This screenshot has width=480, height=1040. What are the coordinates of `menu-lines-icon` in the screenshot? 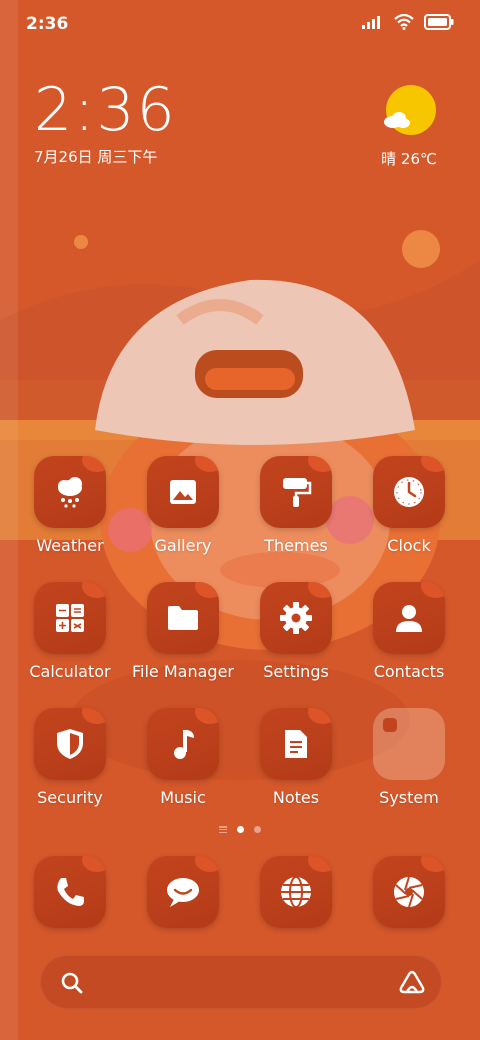 It's located at (223, 829).